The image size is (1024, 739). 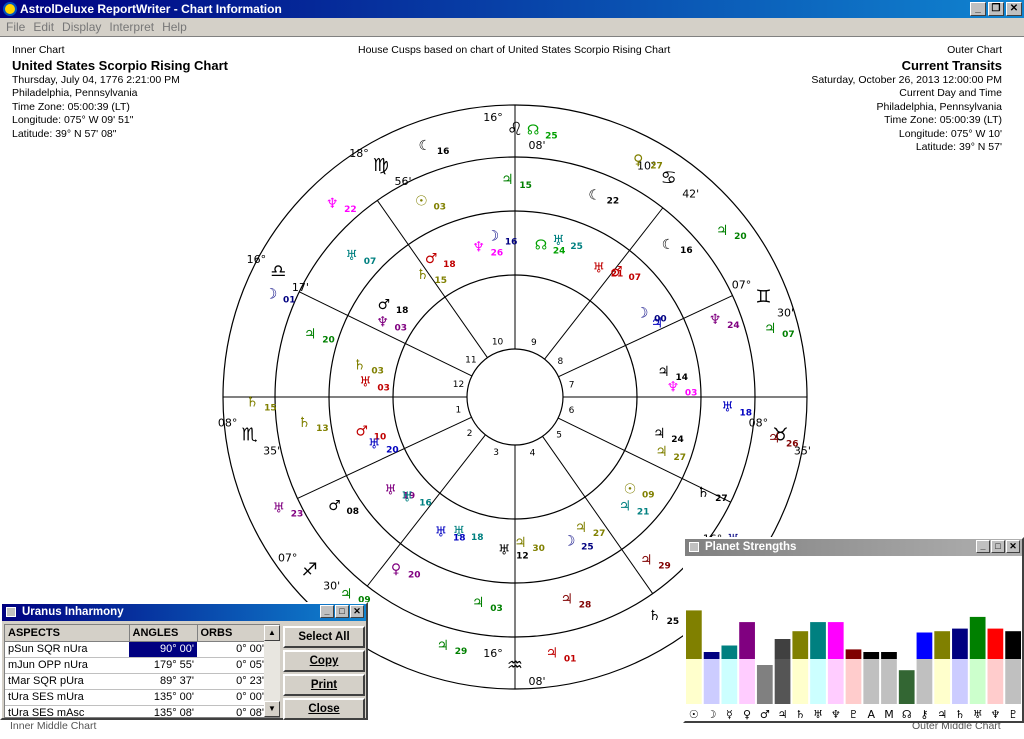 What do you see at coordinates (682, 378) in the screenshot?
I see `planet-degree-label: 14` at bounding box center [682, 378].